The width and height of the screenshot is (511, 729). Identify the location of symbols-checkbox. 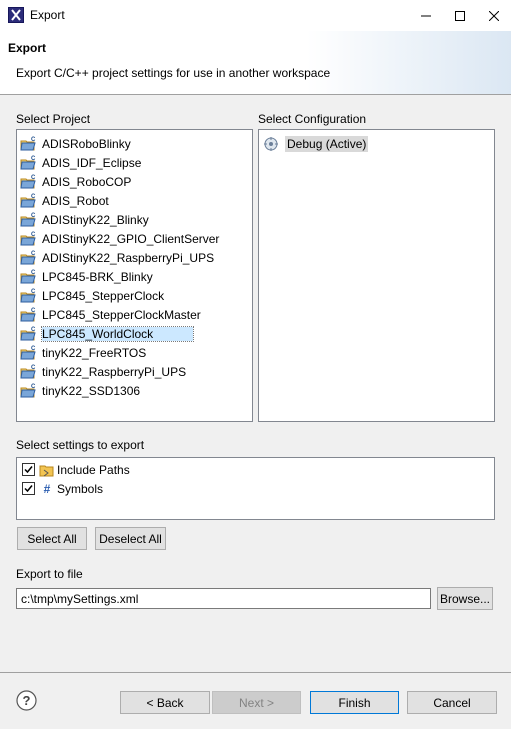
(28, 488).